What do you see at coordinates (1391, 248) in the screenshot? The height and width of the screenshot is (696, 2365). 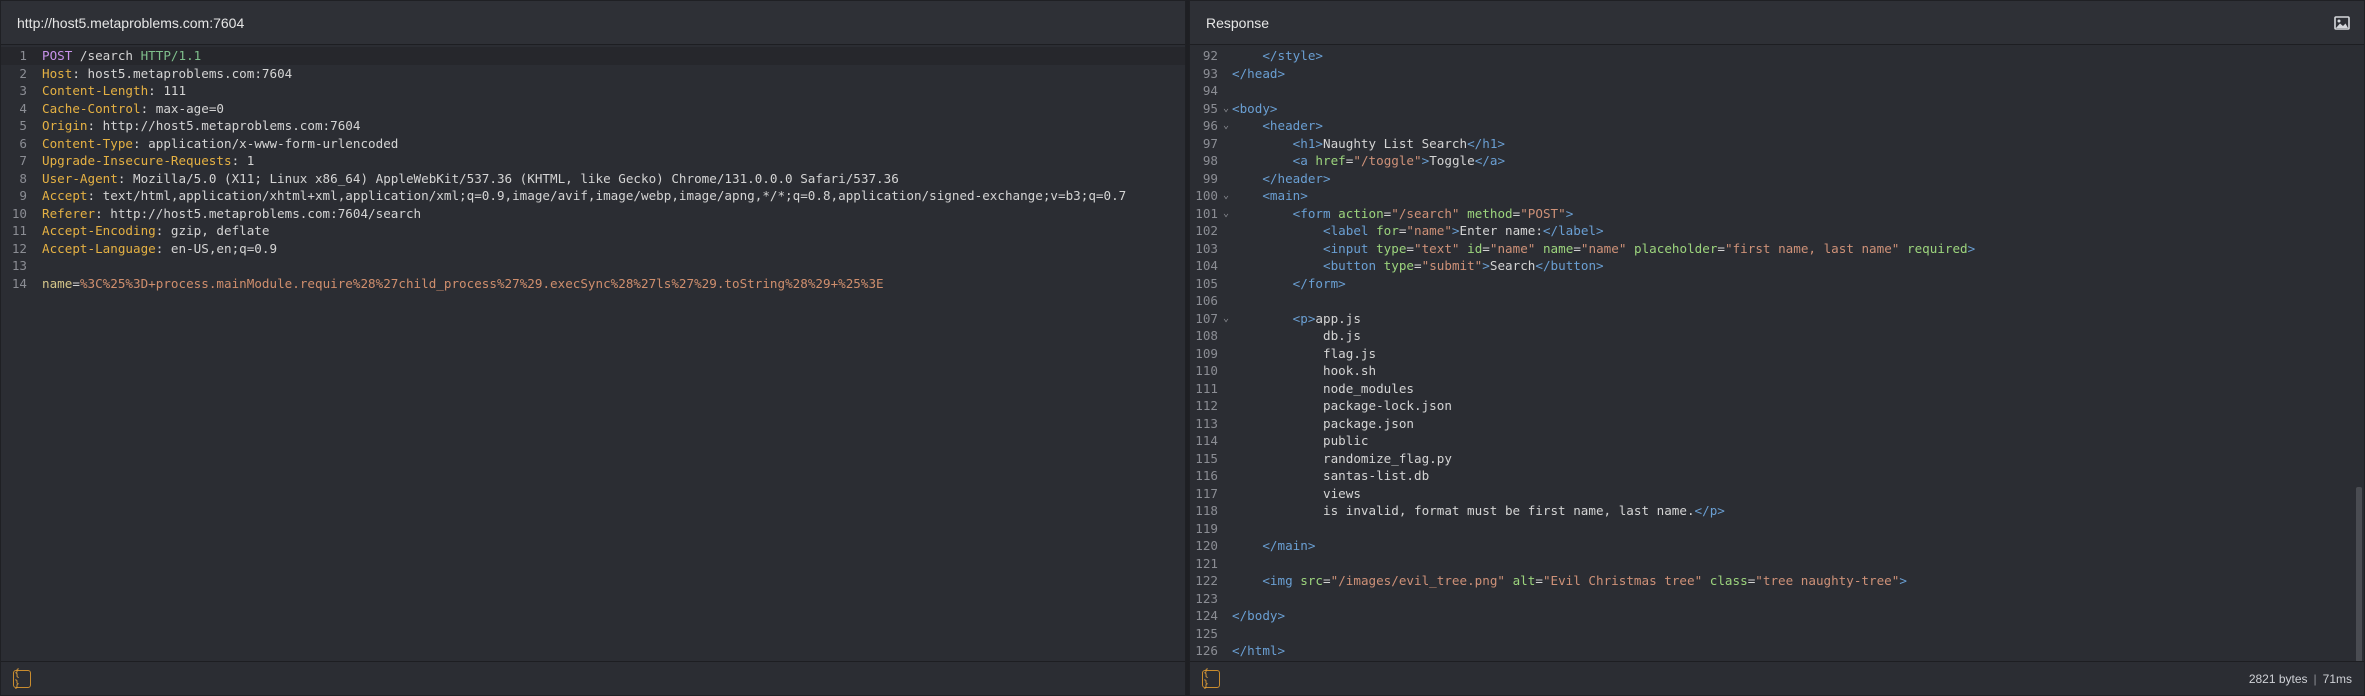 I see `html-attribute: type` at bounding box center [1391, 248].